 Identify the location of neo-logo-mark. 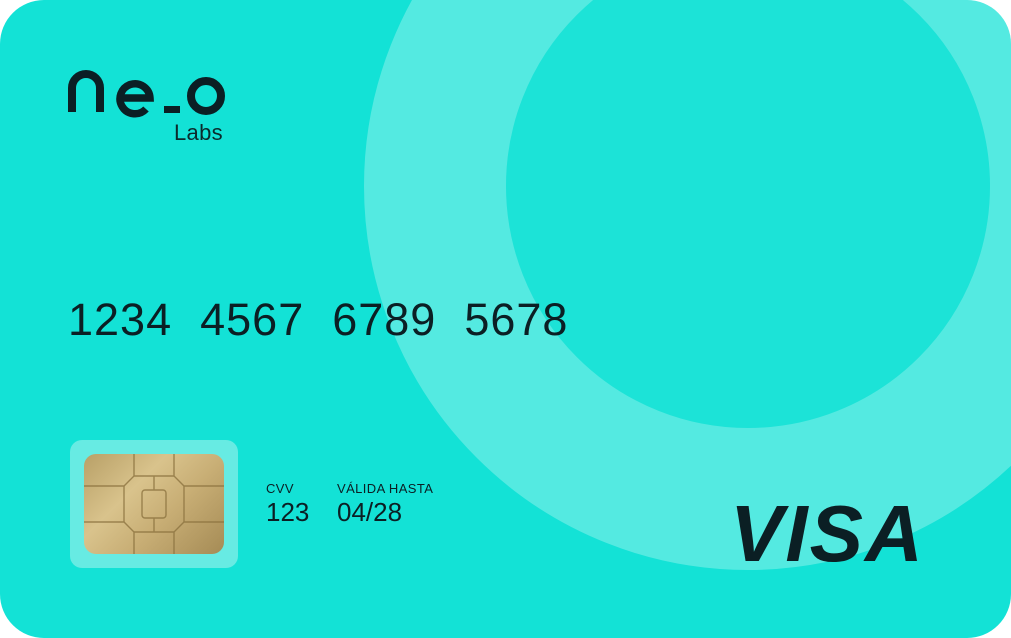
(146, 94).